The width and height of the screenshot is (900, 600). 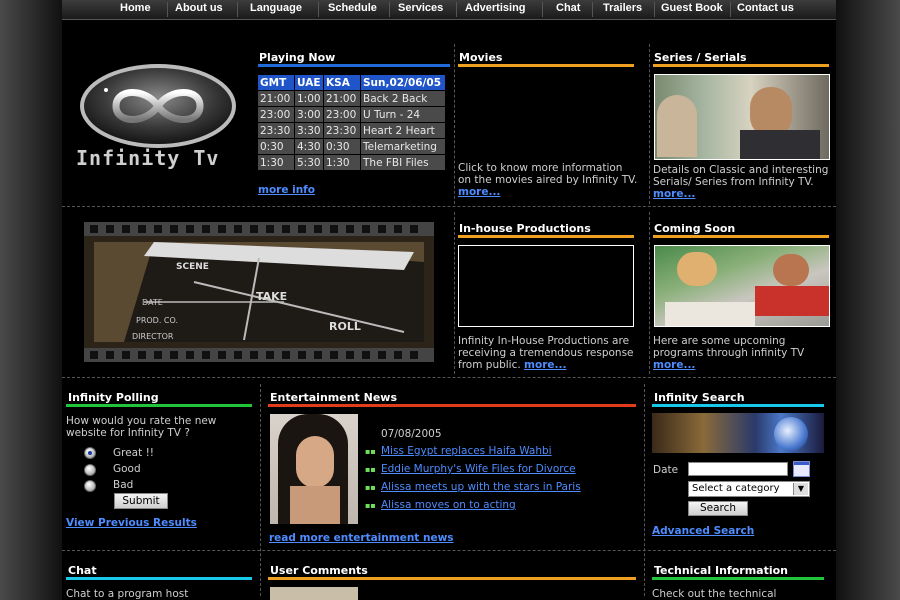 I want to click on cell: 0:30, so click(x=342, y=146).